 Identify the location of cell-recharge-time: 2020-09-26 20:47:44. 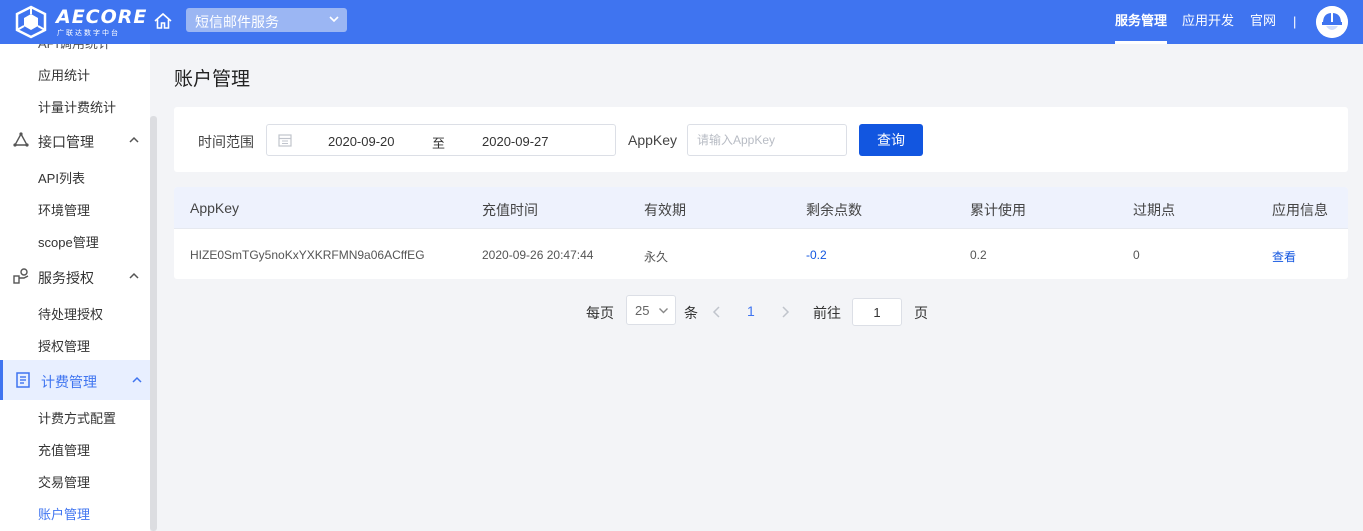
(538, 255).